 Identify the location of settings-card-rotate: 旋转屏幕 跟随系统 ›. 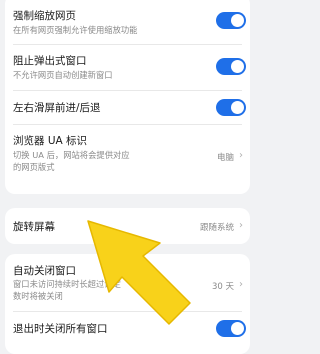
(127, 226).